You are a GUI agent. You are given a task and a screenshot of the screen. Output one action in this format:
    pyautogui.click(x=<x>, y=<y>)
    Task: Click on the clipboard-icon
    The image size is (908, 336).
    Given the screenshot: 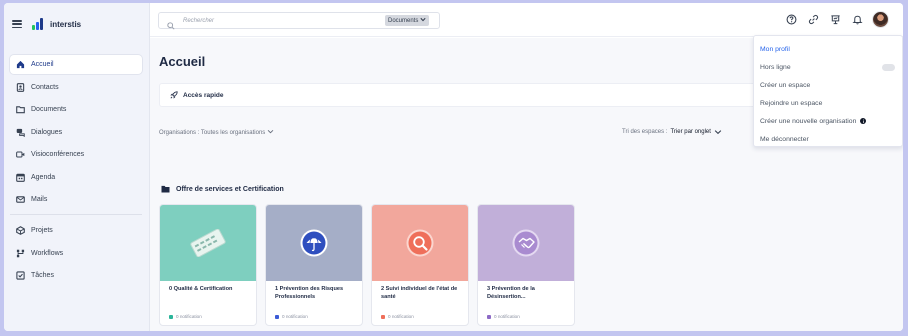 What is the action you would take?
    pyautogui.click(x=208, y=243)
    